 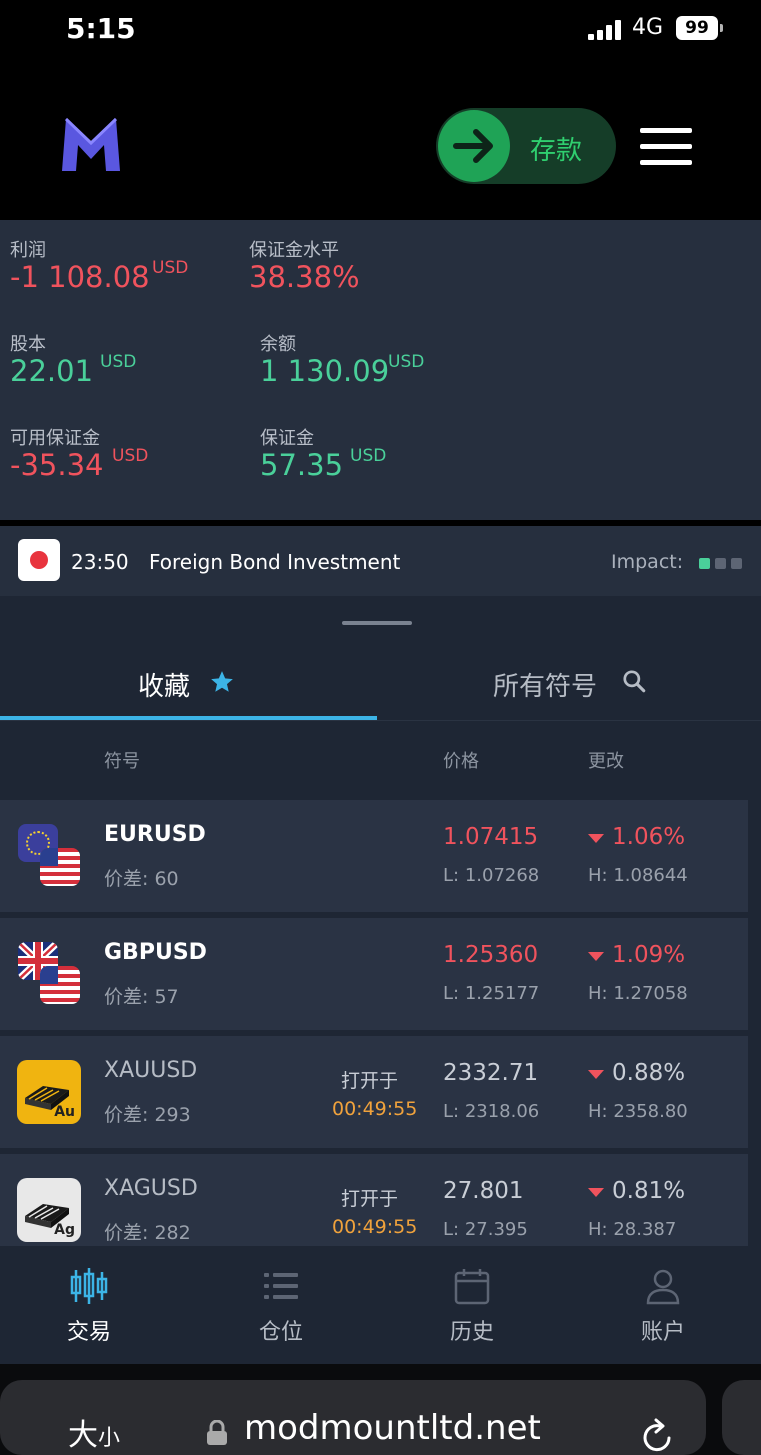 I want to click on equity-value: 22.01, so click(x=52, y=371).